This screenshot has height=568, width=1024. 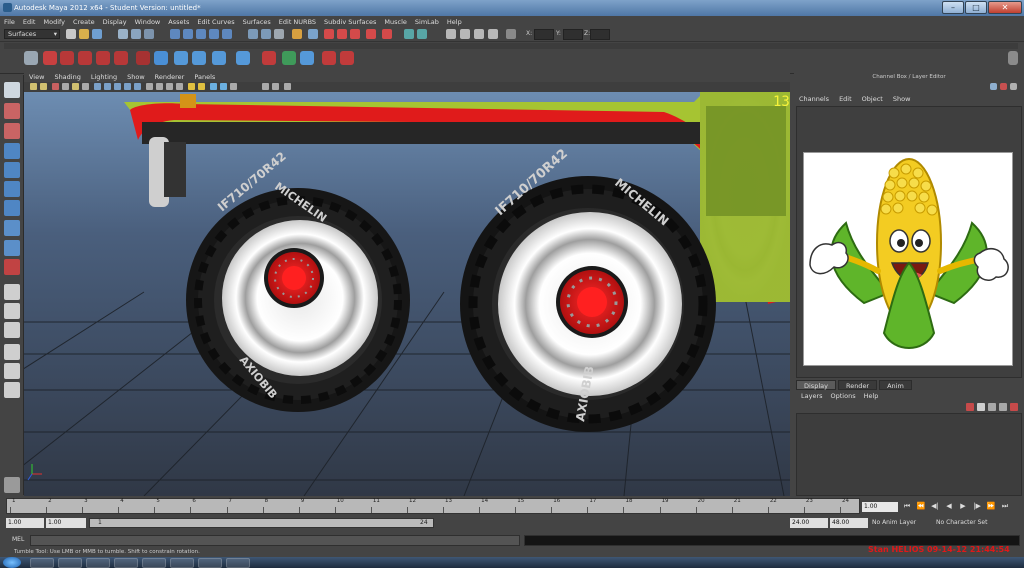 I want to click on go-to-start-button: ⏮, so click(x=907, y=506).